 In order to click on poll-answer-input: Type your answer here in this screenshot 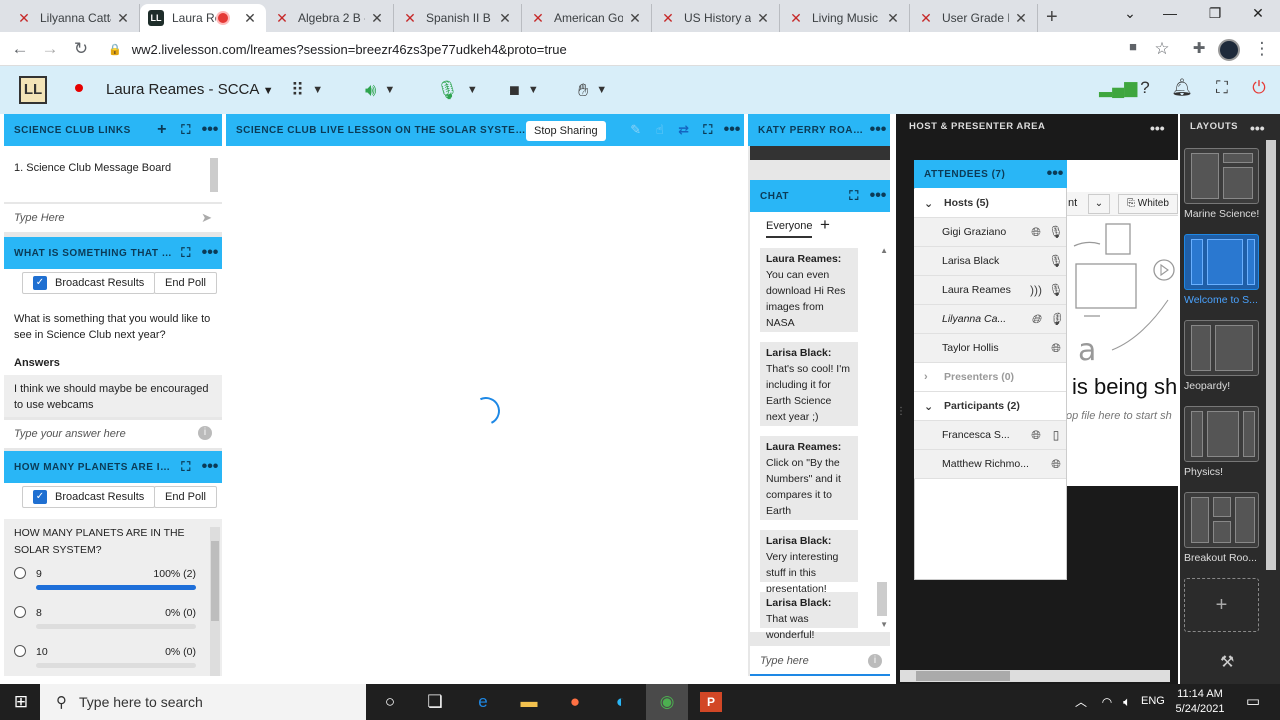, I will do `click(70, 434)`.